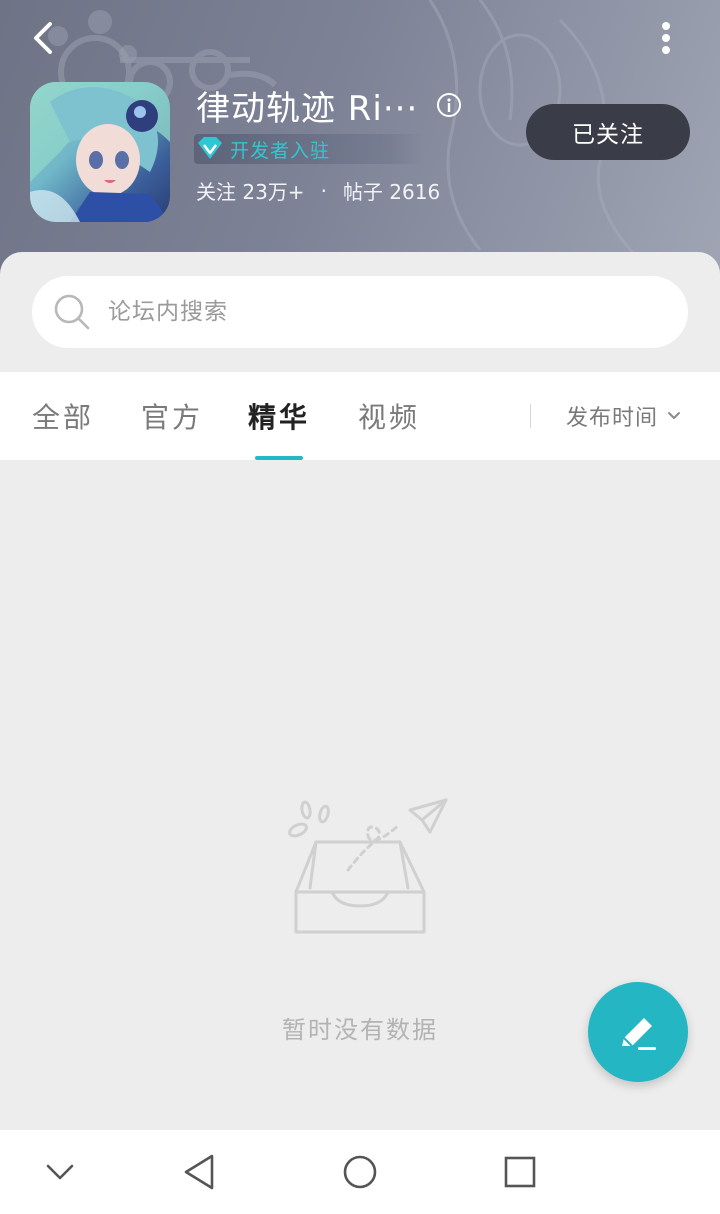  I want to click on nav-home-icon, so click(360, 1172).